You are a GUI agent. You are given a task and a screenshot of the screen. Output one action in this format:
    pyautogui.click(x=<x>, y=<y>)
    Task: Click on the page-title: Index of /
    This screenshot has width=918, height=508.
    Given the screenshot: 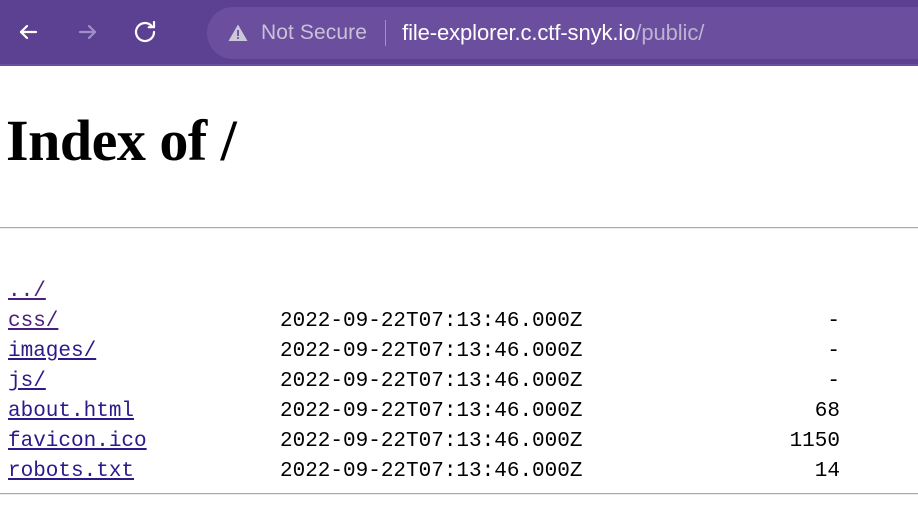 What is the action you would take?
    pyautogui.click(x=121, y=140)
    